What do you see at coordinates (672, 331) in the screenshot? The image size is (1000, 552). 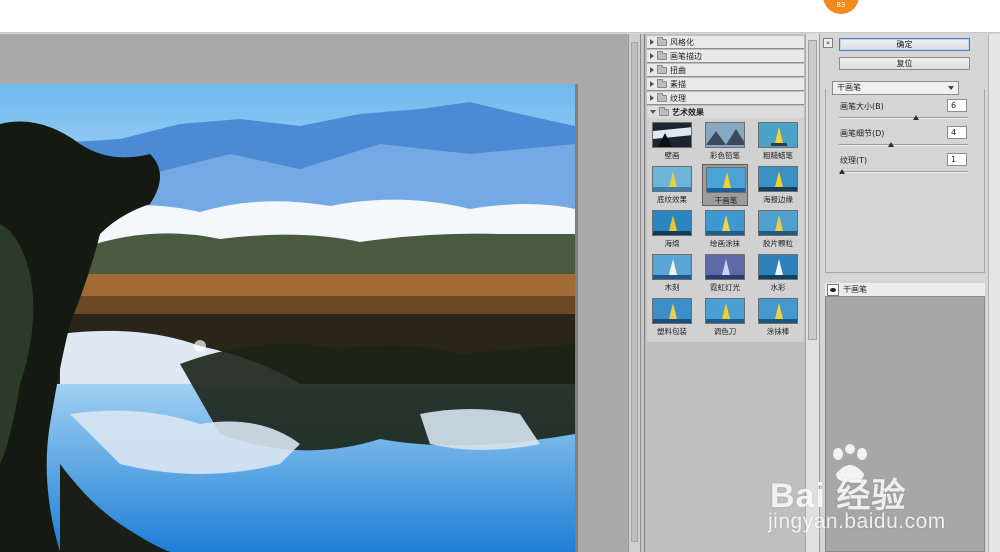 I see `tile-label: 塑料包装` at bounding box center [672, 331].